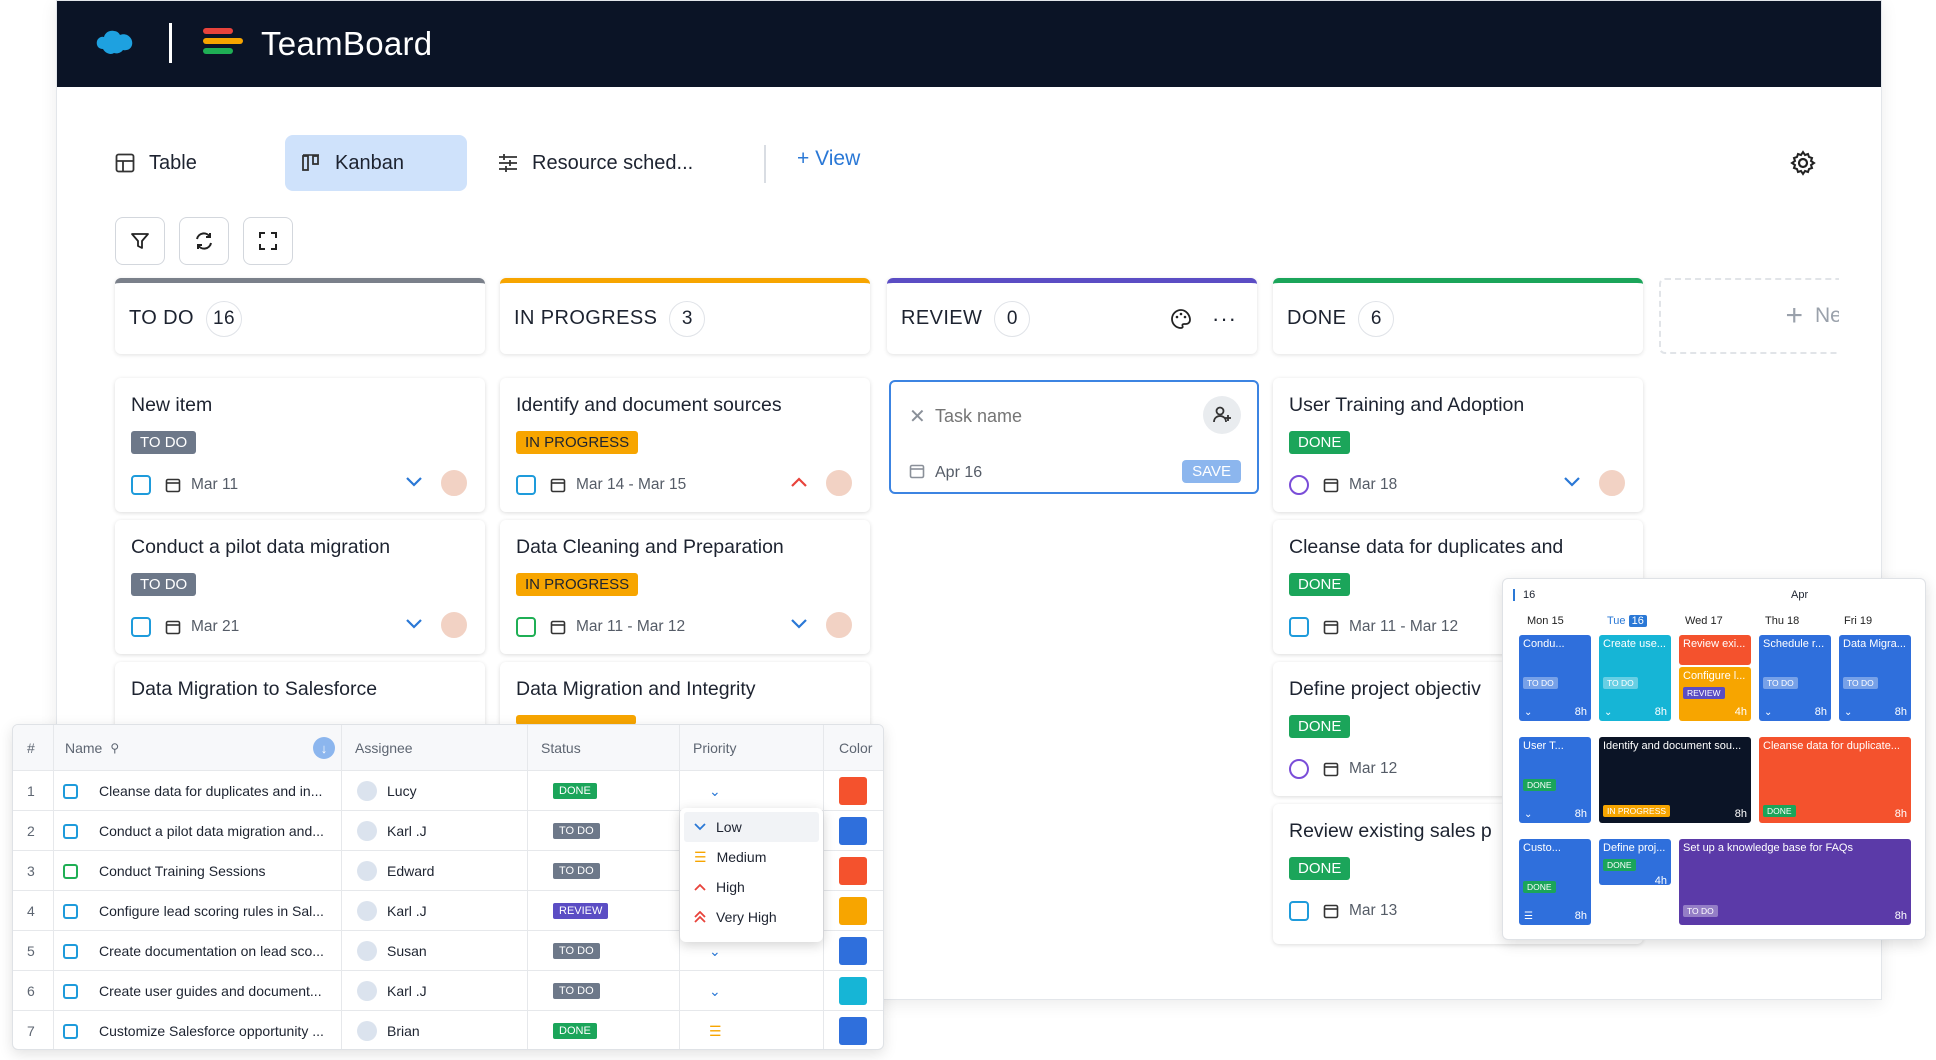  What do you see at coordinates (581, 911) in the screenshot?
I see `status-badge: REVIEW` at bounding box center [581, 911].